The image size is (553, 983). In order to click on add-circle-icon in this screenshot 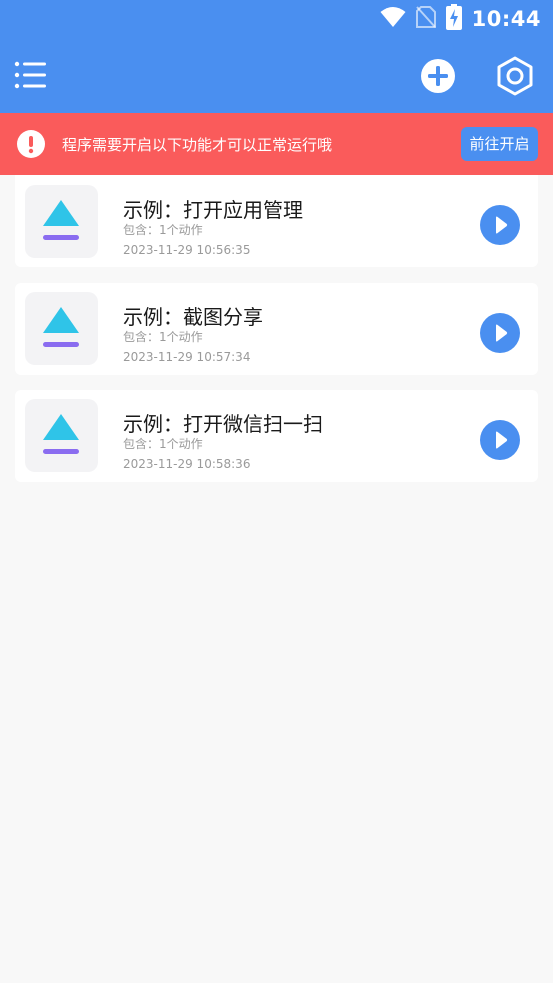, I will do `click(438, 76)`.